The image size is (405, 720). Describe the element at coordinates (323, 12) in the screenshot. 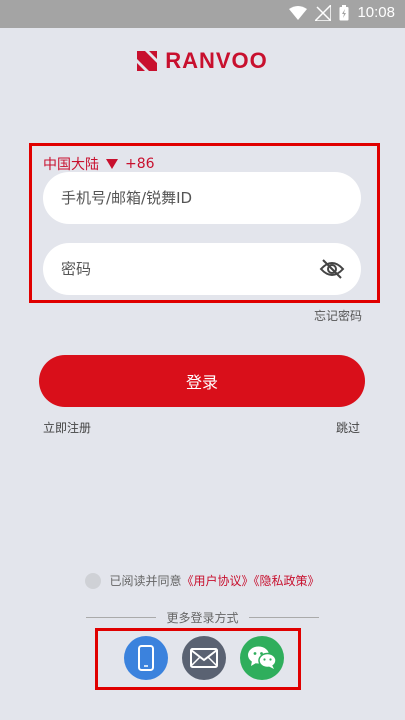

I see `no-signal-icon` at that location.